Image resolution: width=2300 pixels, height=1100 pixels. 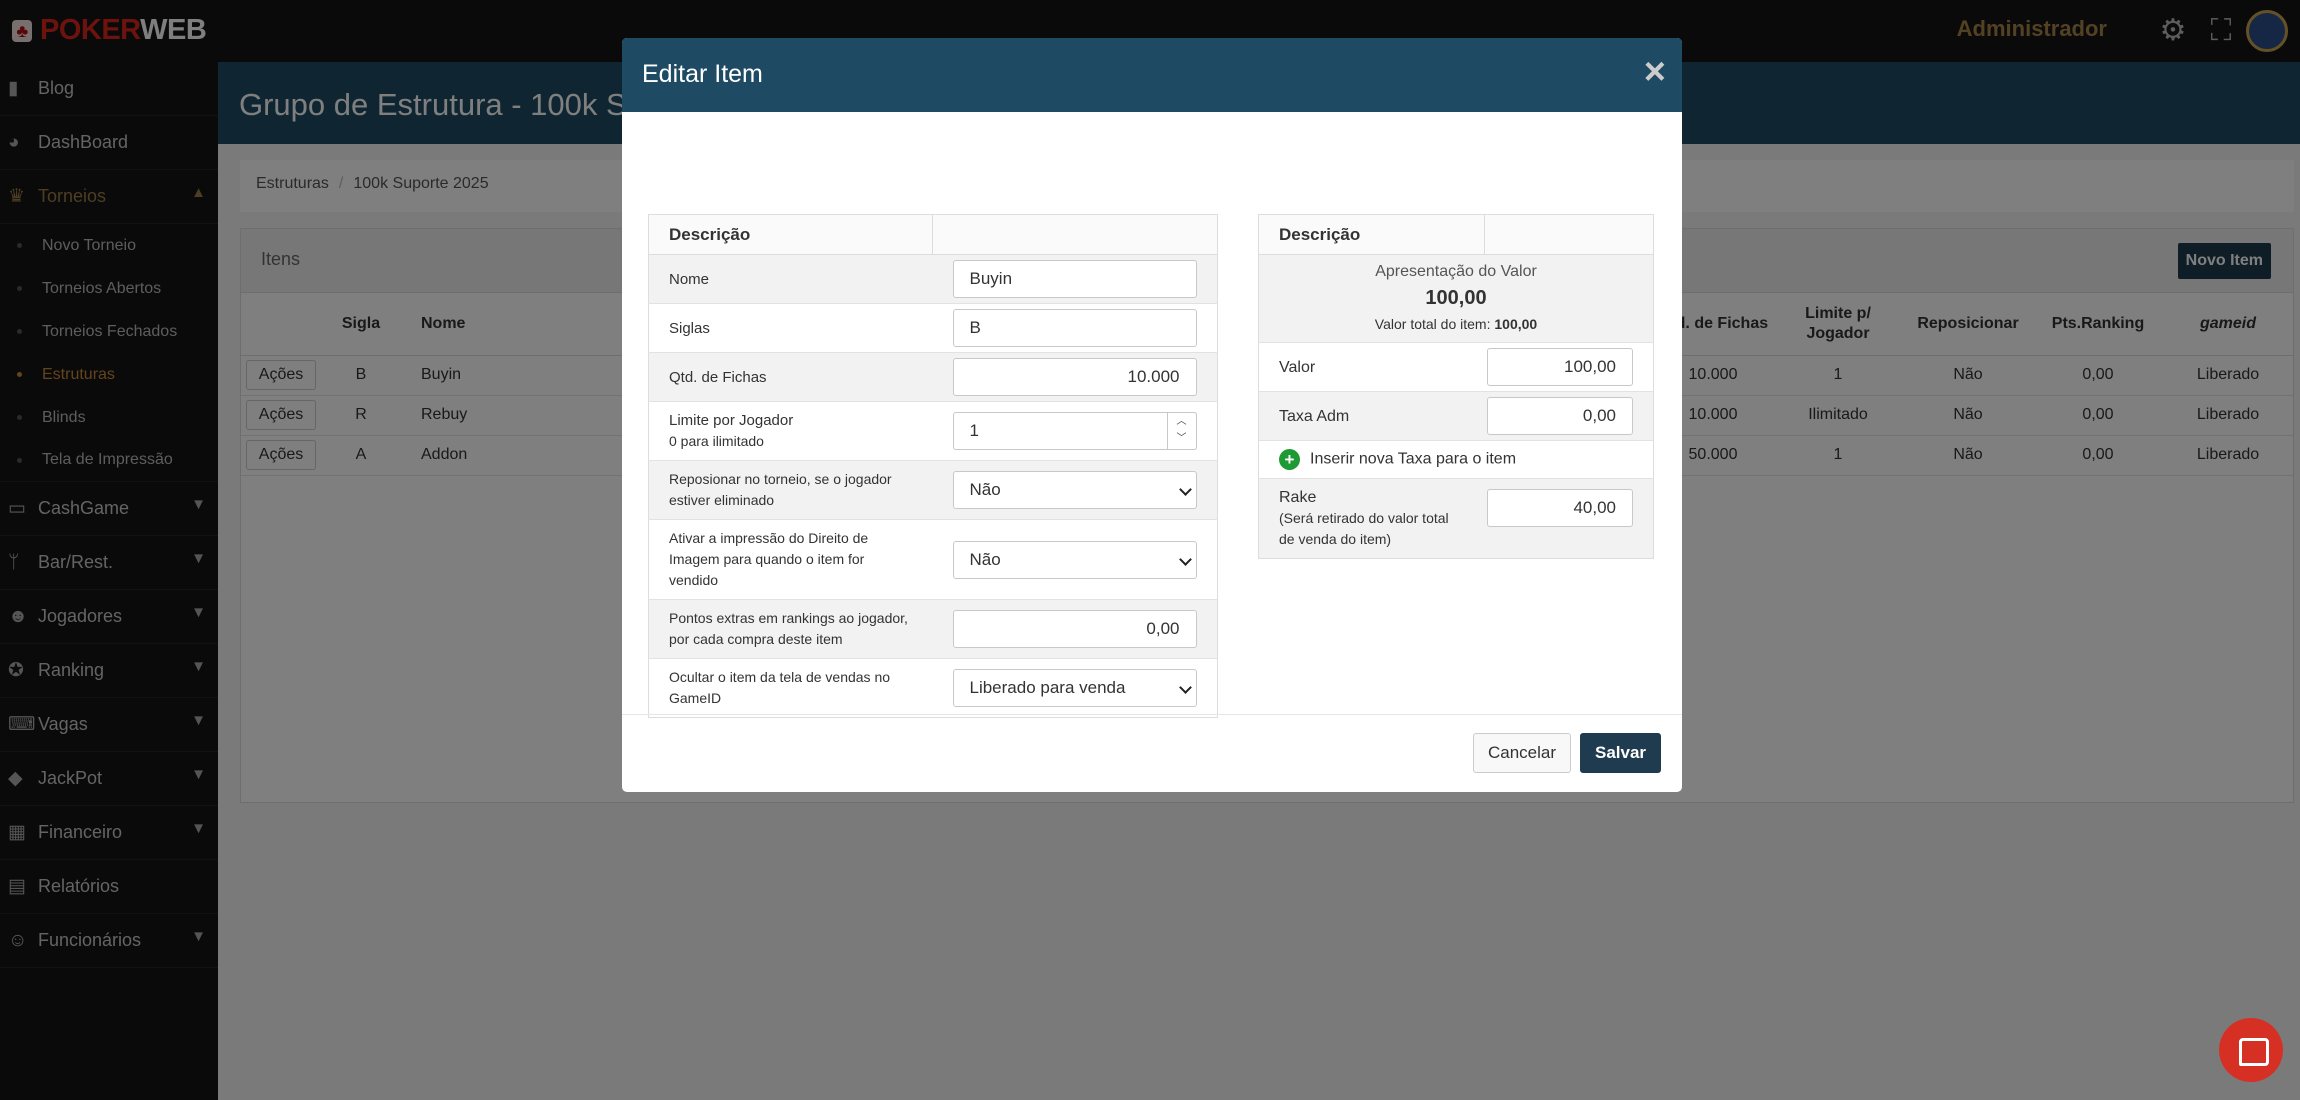 I want to click on stepper-arrows-icon: ︿ ﹀, so click(x=1181, y=431).